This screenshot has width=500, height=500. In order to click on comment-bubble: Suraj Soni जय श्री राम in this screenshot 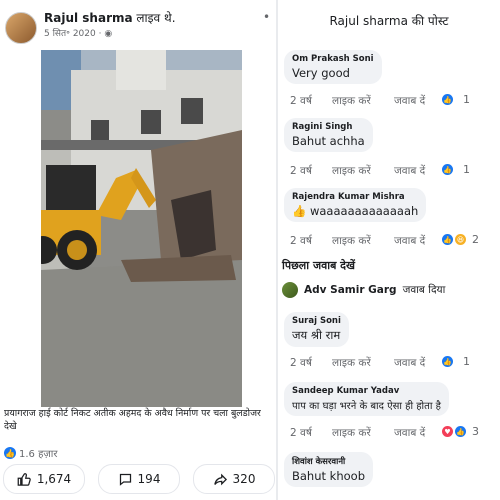, I will do `click(316, 329)`.